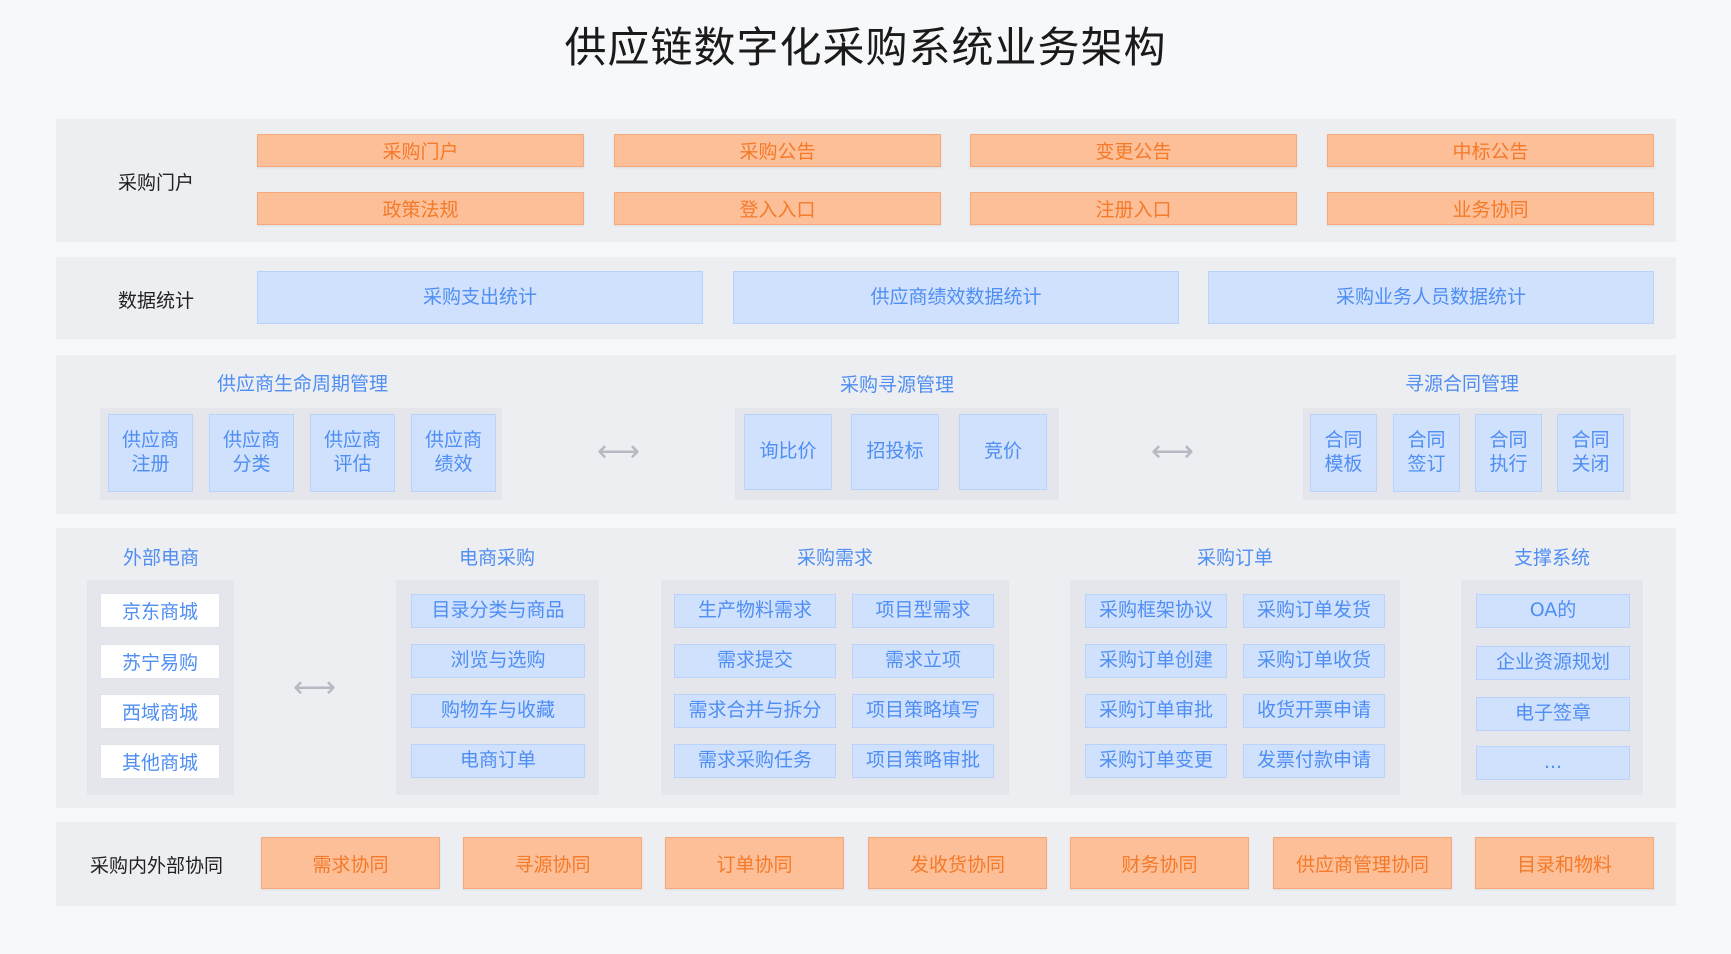 The image size is (1731, 954). I want to click on external-item: 西域商城, so click(160, 711).